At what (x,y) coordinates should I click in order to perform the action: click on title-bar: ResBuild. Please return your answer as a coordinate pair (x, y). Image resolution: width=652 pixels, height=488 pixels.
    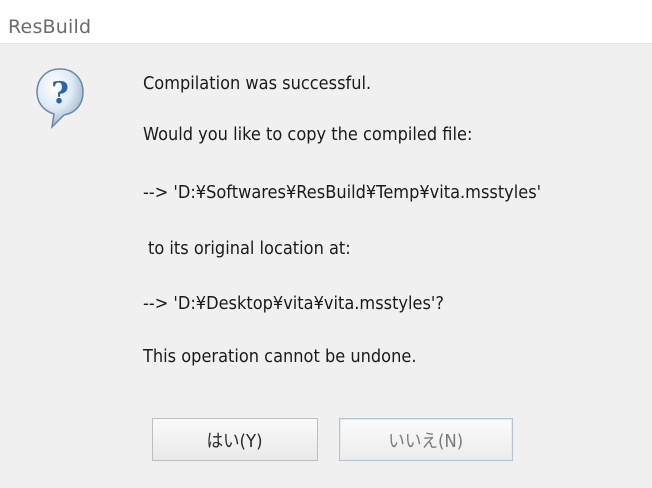
    Looking at the image, I should click on (326, 22).